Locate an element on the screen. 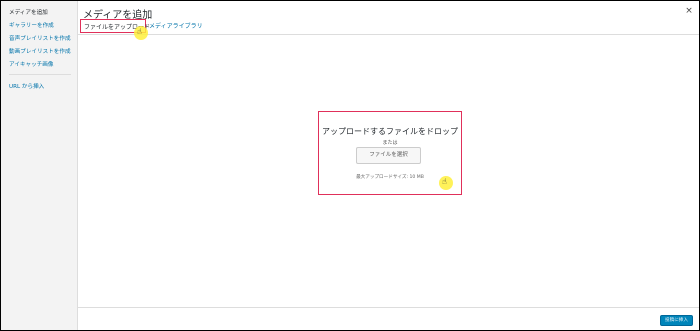  tab-media-library: メディアライブラリ is located at coordinates (176, 25).